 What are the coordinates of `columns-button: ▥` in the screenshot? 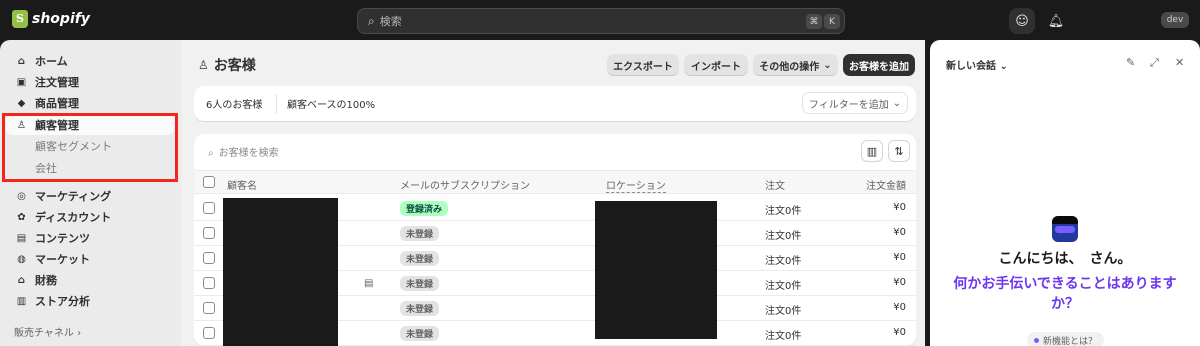 It's located at (872, 151).